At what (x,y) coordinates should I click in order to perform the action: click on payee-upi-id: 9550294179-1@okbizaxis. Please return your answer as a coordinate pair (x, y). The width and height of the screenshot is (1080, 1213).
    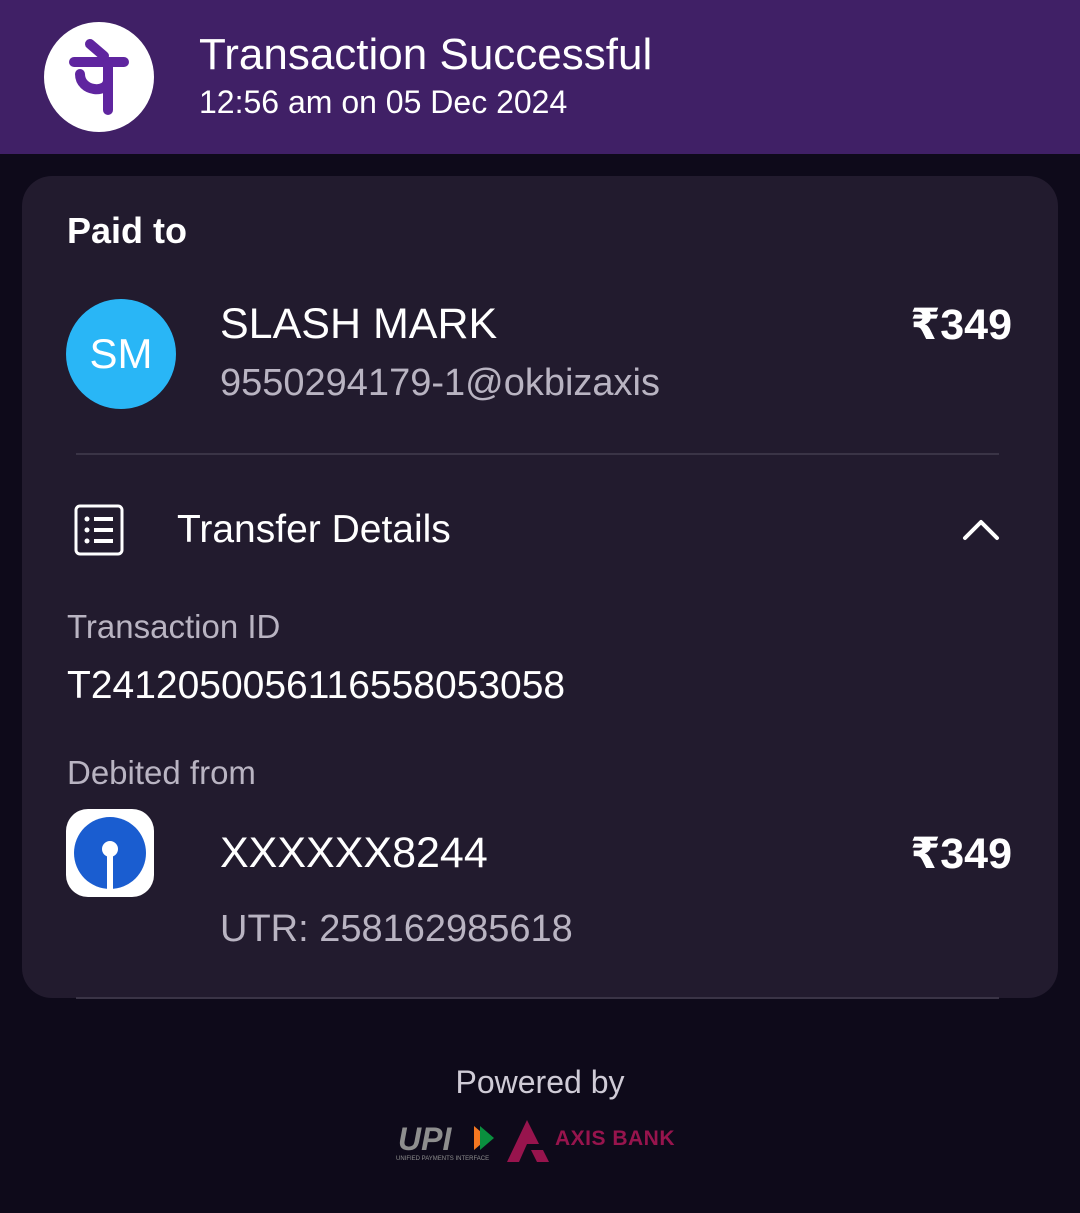
    Looking at the image, I should click on (440, 383).